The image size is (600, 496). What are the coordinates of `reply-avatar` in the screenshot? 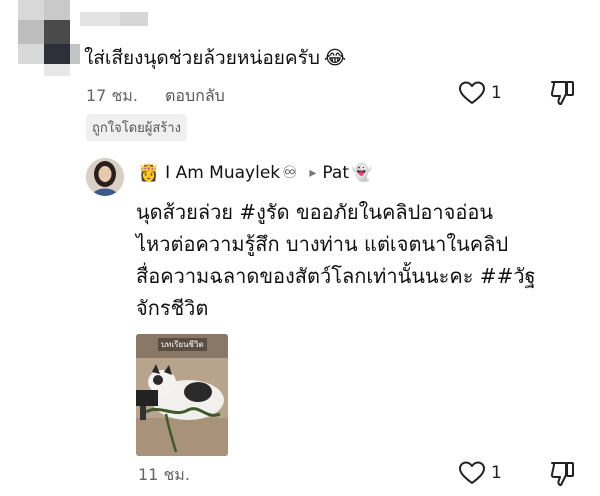 It's located at (105, 177).